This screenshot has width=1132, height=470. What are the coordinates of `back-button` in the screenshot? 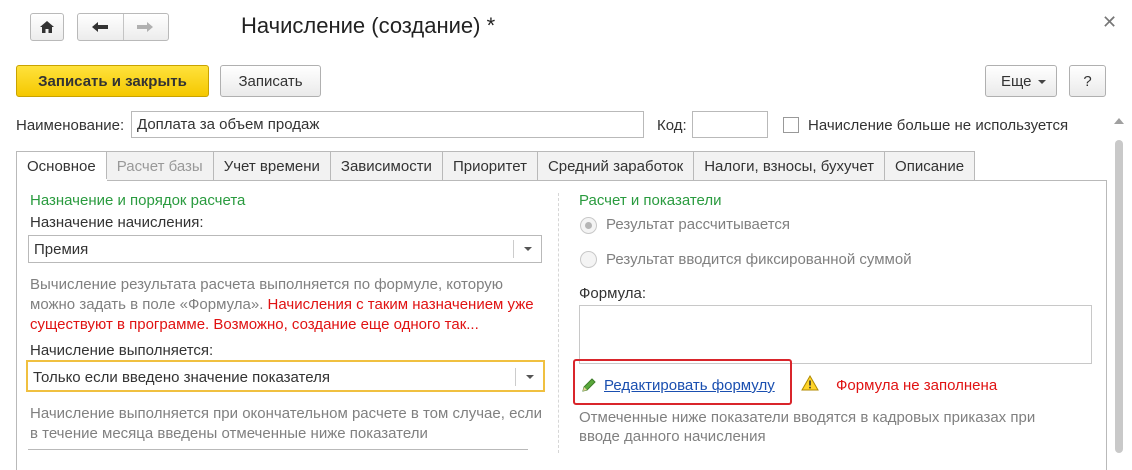 It's located at (100, 27).